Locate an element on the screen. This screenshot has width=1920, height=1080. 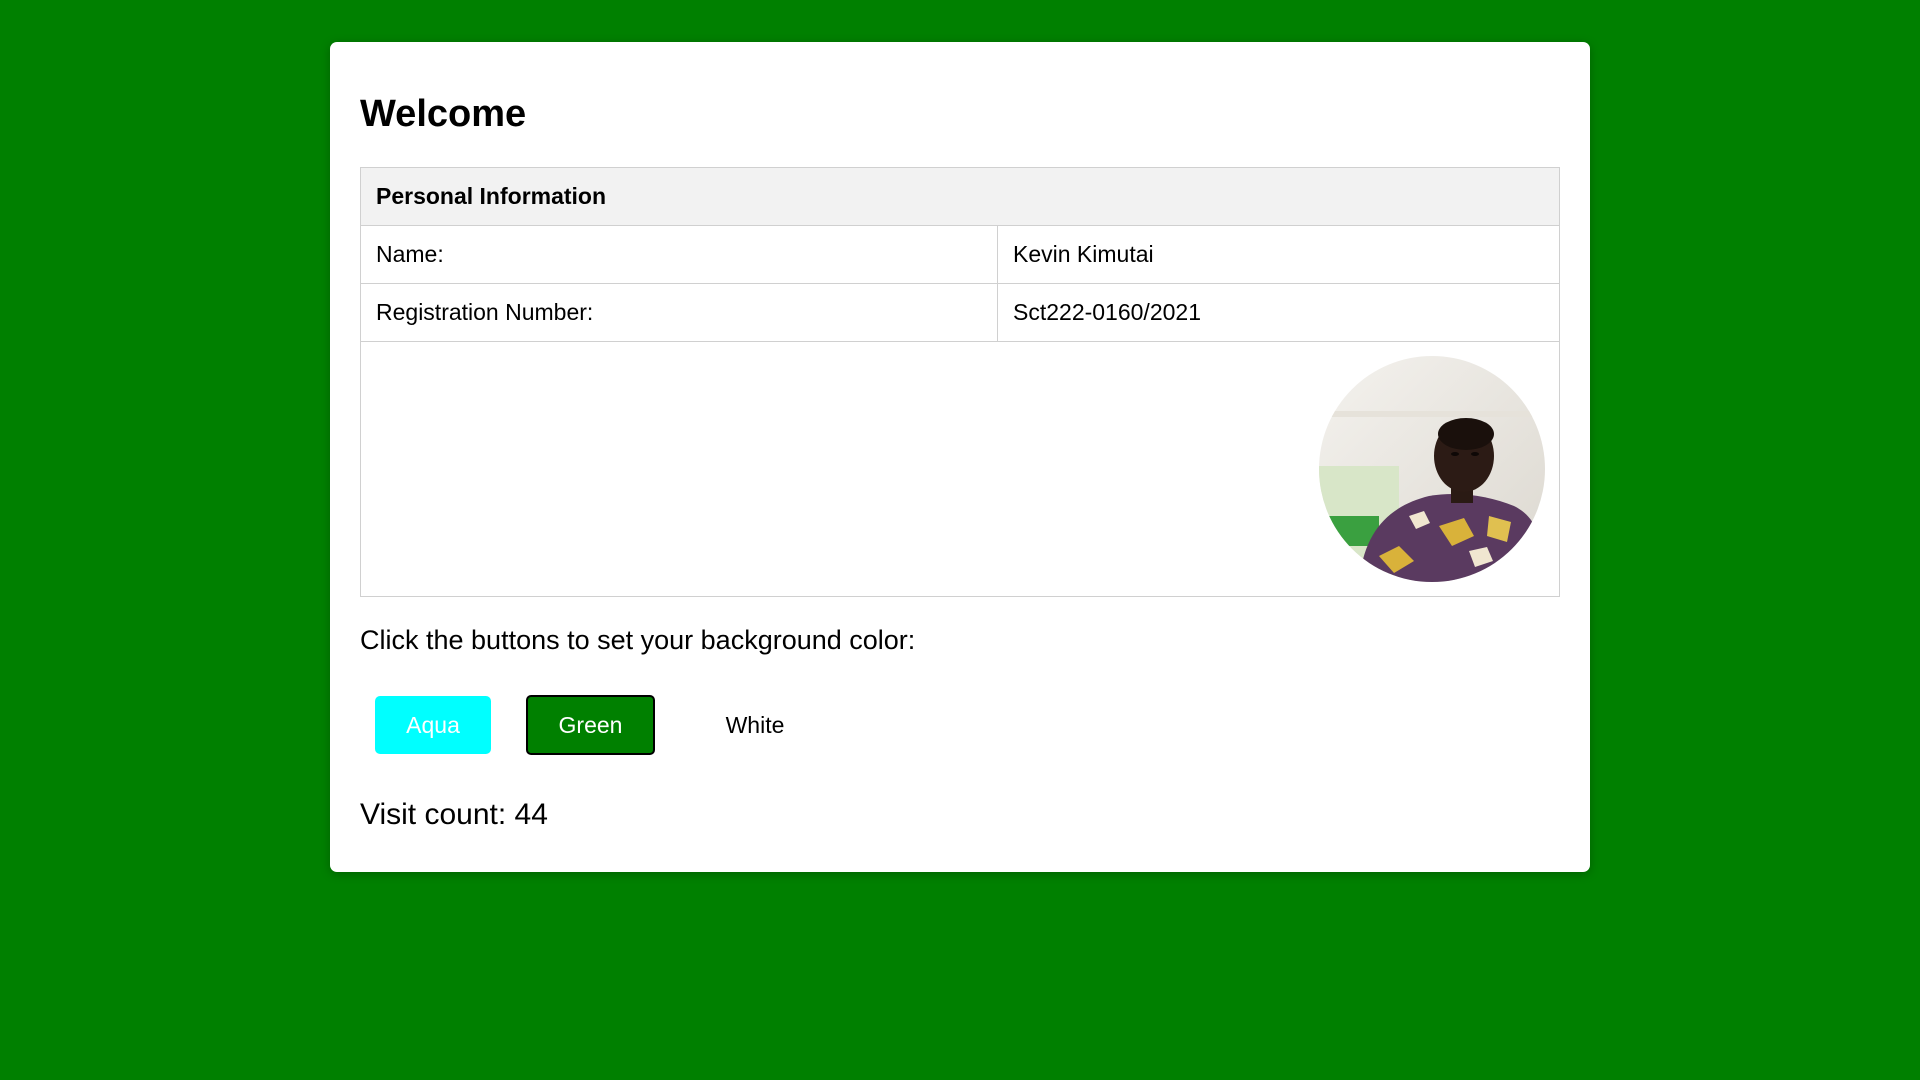
photo-cell is located at coordinates (960, 469).